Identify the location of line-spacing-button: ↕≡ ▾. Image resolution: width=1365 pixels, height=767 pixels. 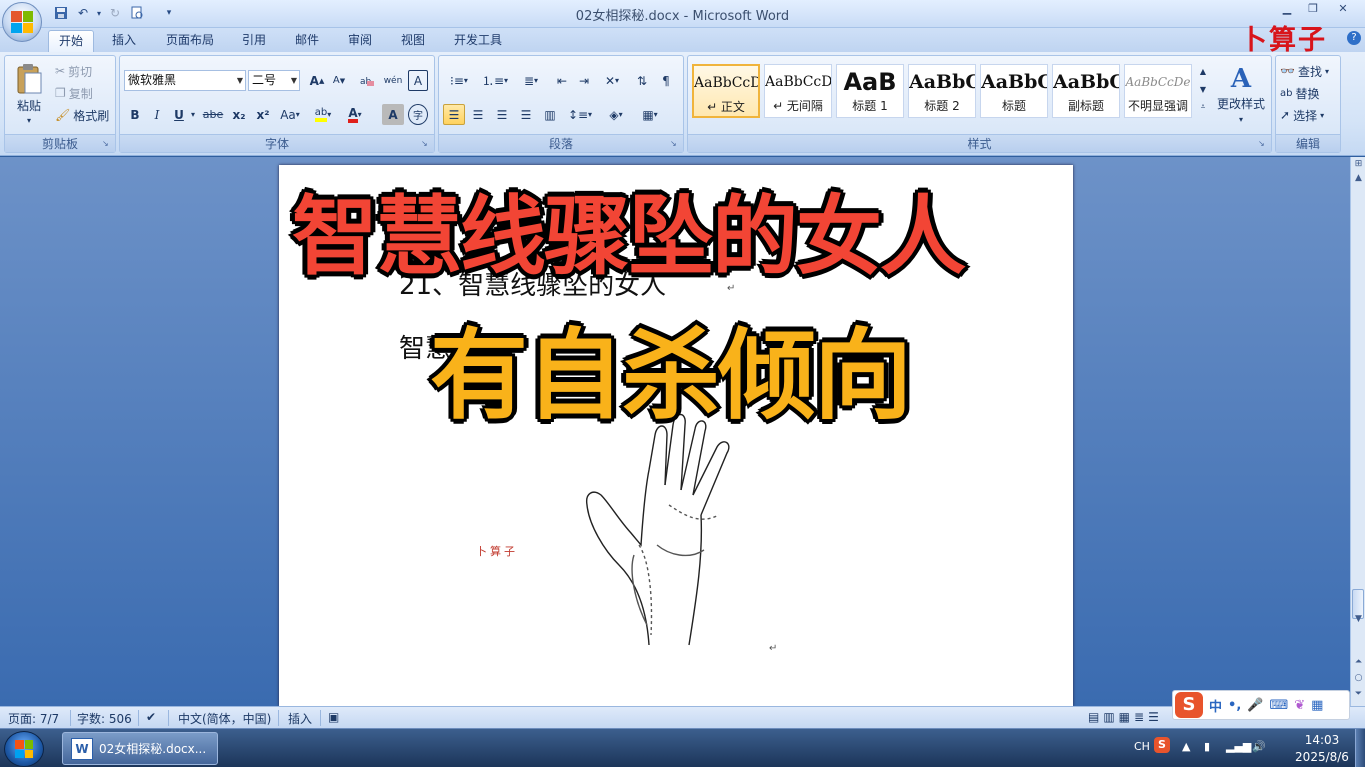
(580, 114).